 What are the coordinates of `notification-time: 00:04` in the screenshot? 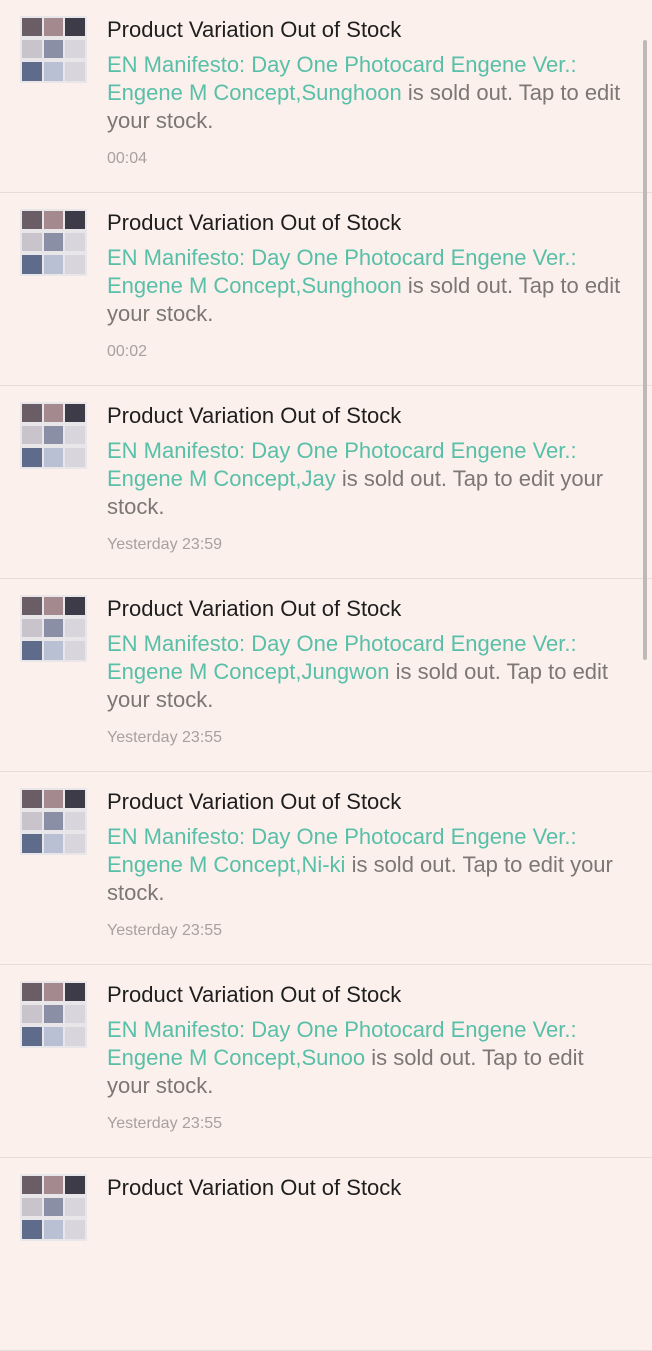 It's located at (127, 158).